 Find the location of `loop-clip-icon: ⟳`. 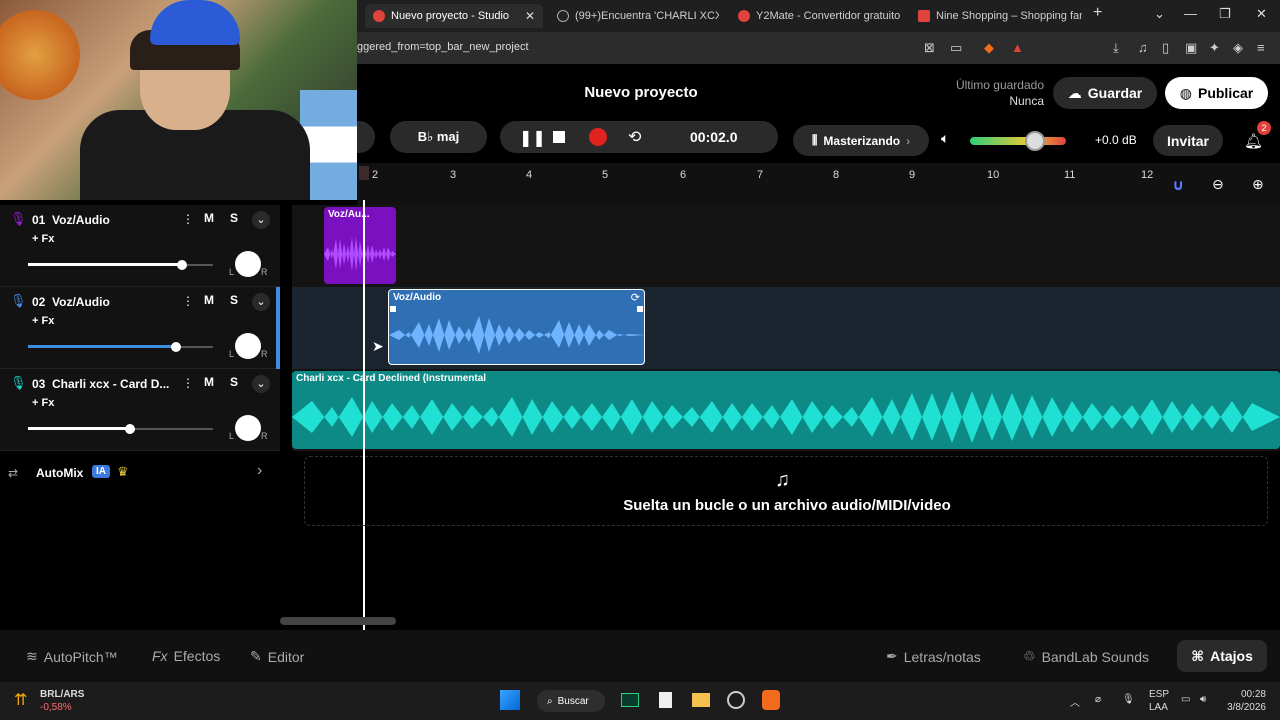

loop-clip-icon: ⟳ is located at coordinates (635, 297).